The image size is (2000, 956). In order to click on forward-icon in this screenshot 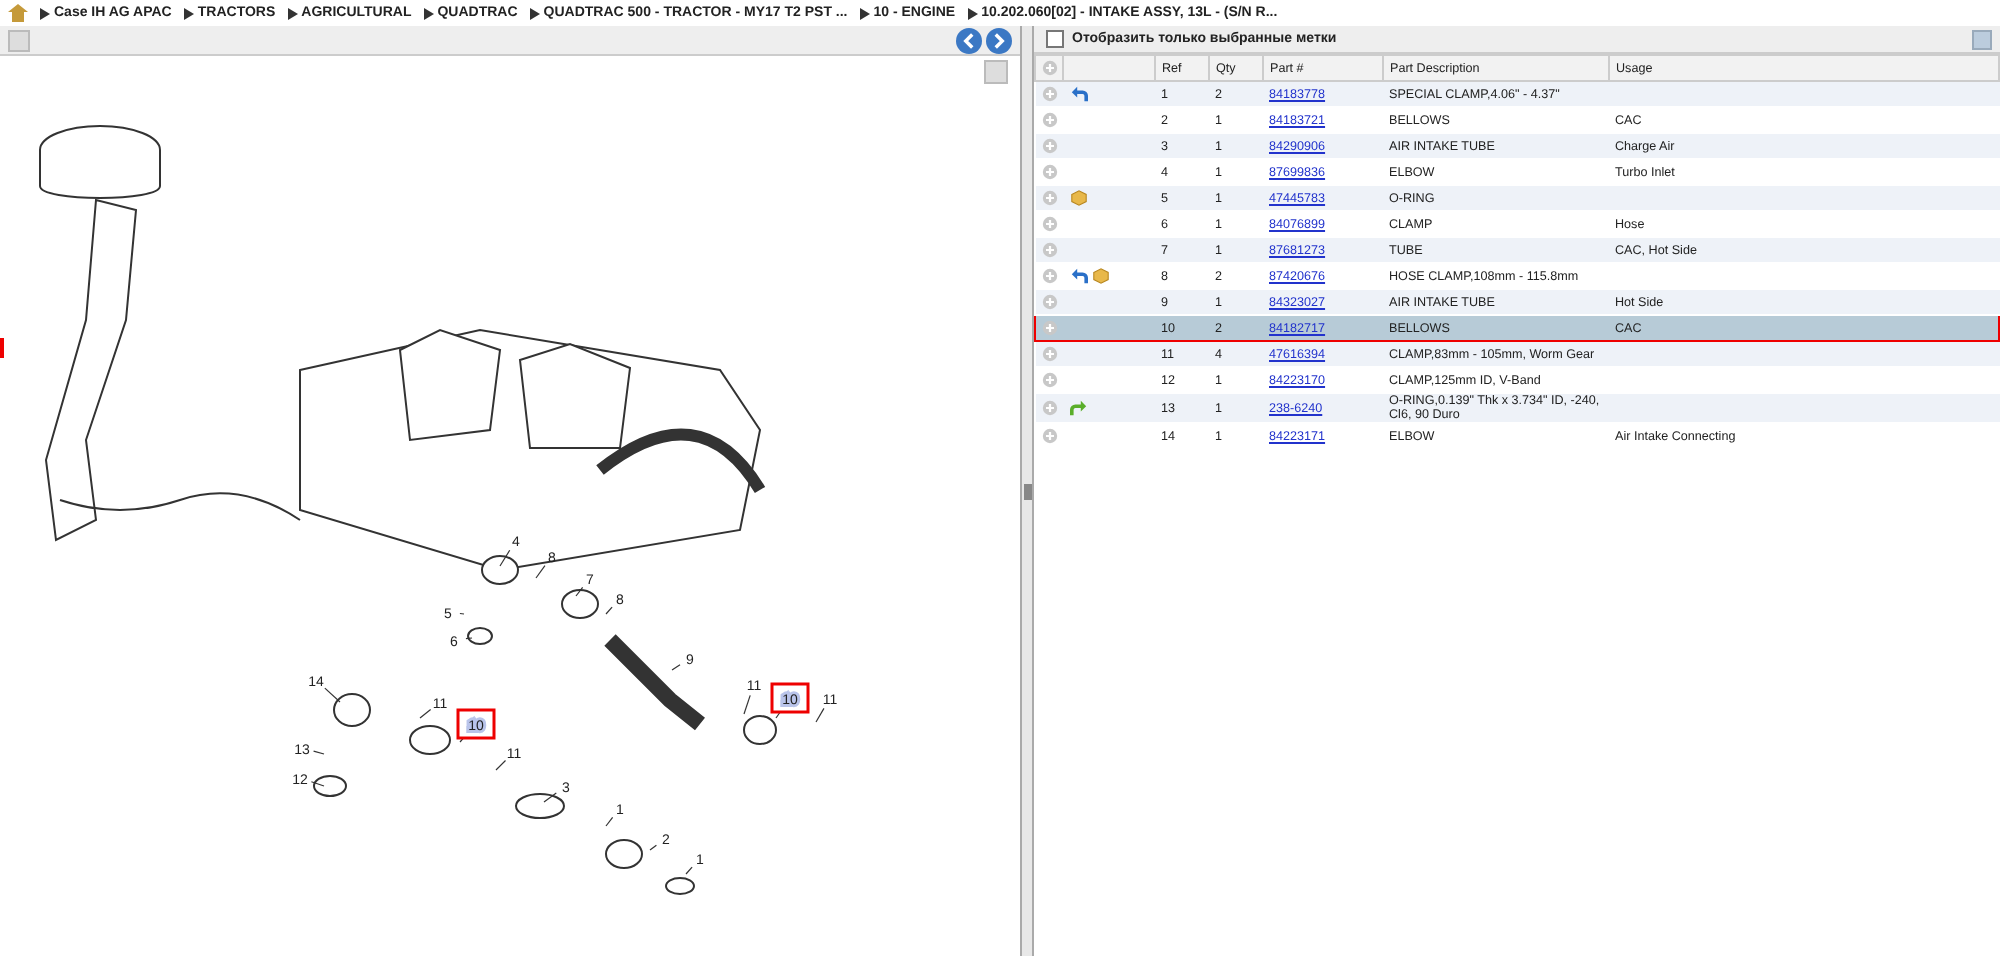, I will do `click(999, 40)`.